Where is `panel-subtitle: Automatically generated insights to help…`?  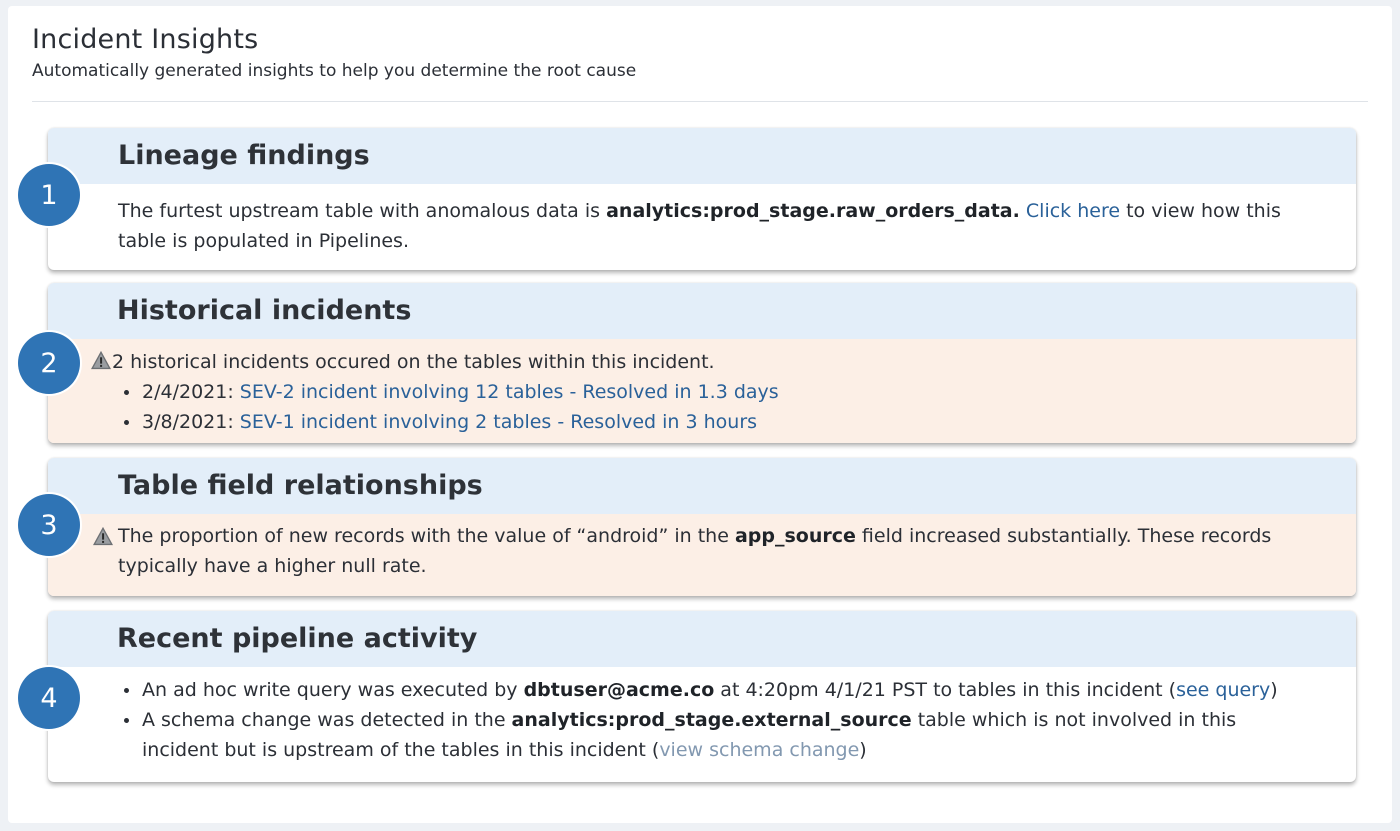 panel-subtitle: Automatically generated insights to help… is located at coordinates (334, 71).